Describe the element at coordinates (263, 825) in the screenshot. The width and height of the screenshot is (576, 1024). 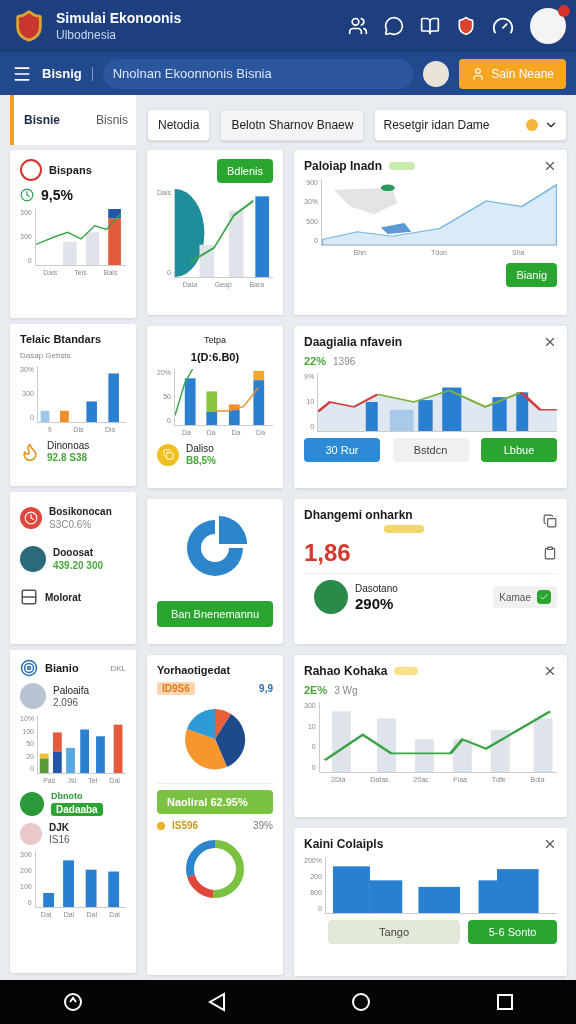
I see `legend-value: 39%` at that location.